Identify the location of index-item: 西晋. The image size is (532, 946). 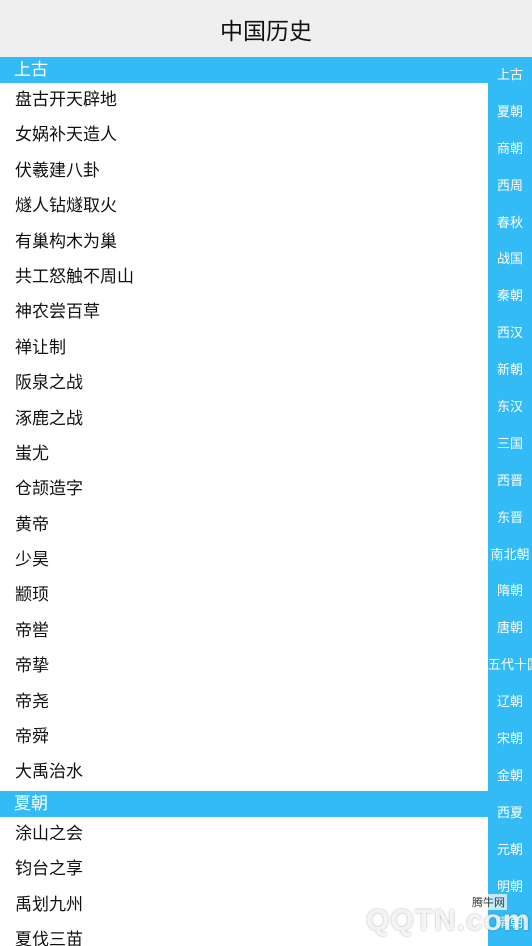
(510, 482).